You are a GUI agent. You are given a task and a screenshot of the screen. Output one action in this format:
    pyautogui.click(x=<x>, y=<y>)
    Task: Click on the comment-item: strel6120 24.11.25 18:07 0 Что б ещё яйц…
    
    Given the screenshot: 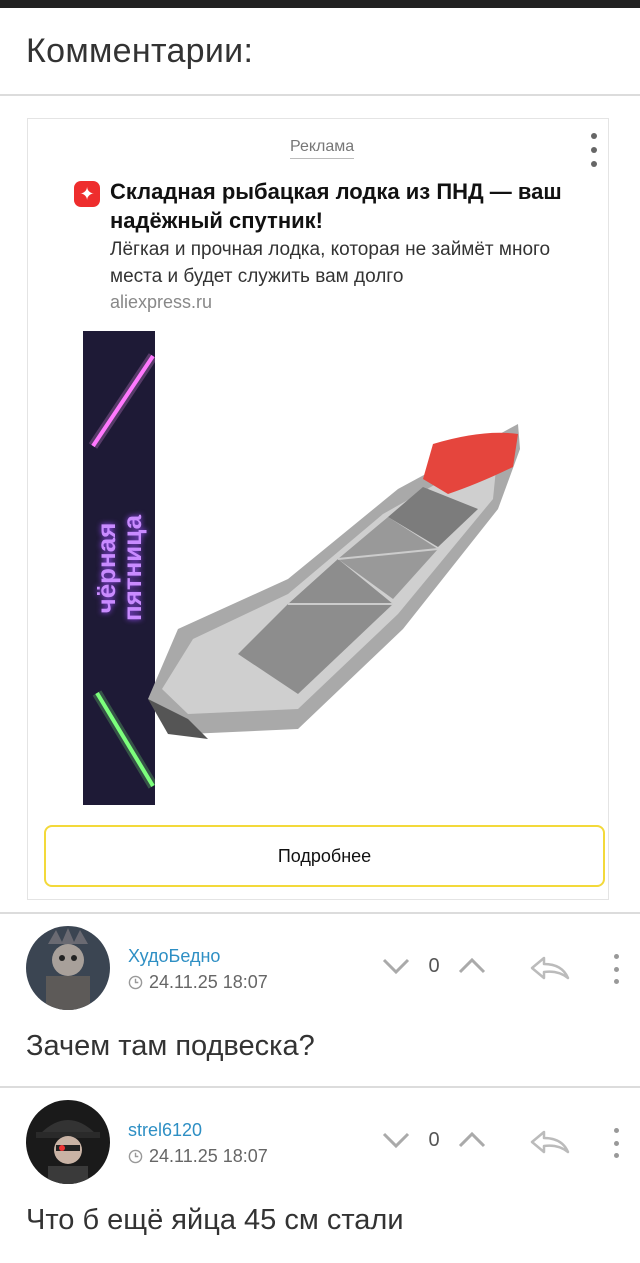 What is the action you would take?
    pyautogui.click(x=320, y=1180)
    